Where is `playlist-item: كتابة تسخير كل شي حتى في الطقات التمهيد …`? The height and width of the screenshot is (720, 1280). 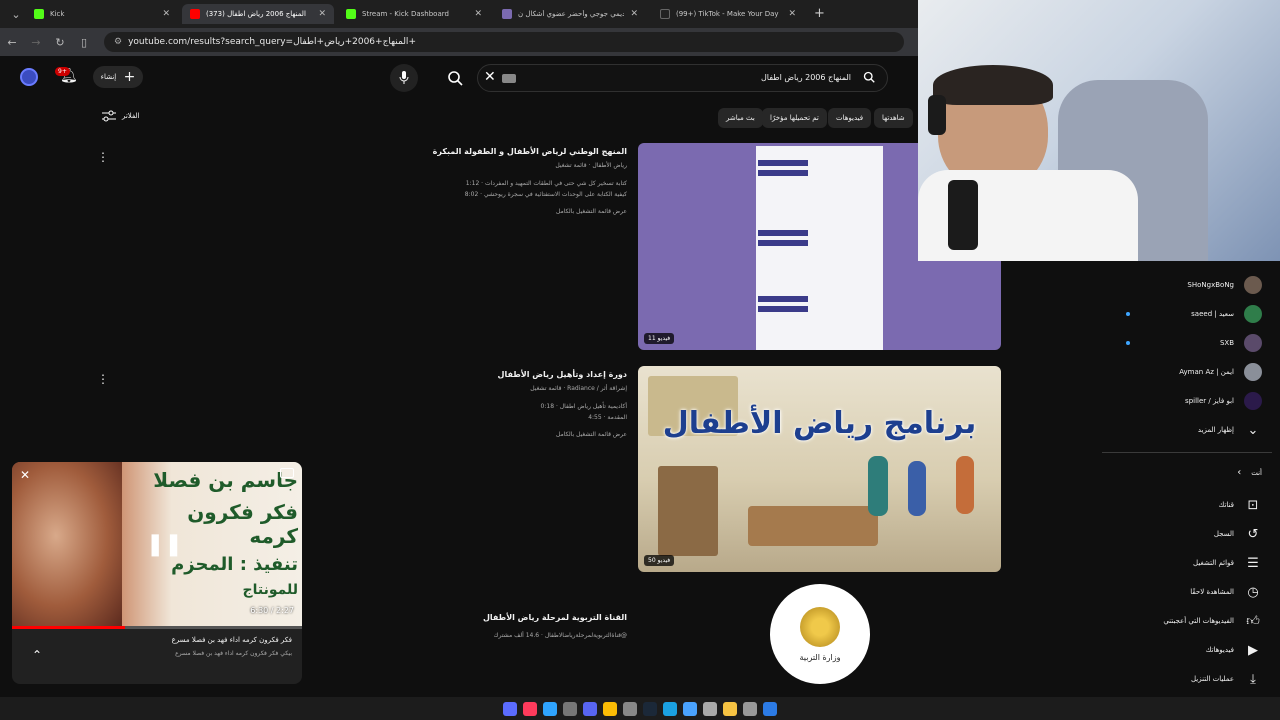 playlist-item: كتابة تسخير كل شي حتى في الطقات التمهيد … is located at coordinates (477, 183).